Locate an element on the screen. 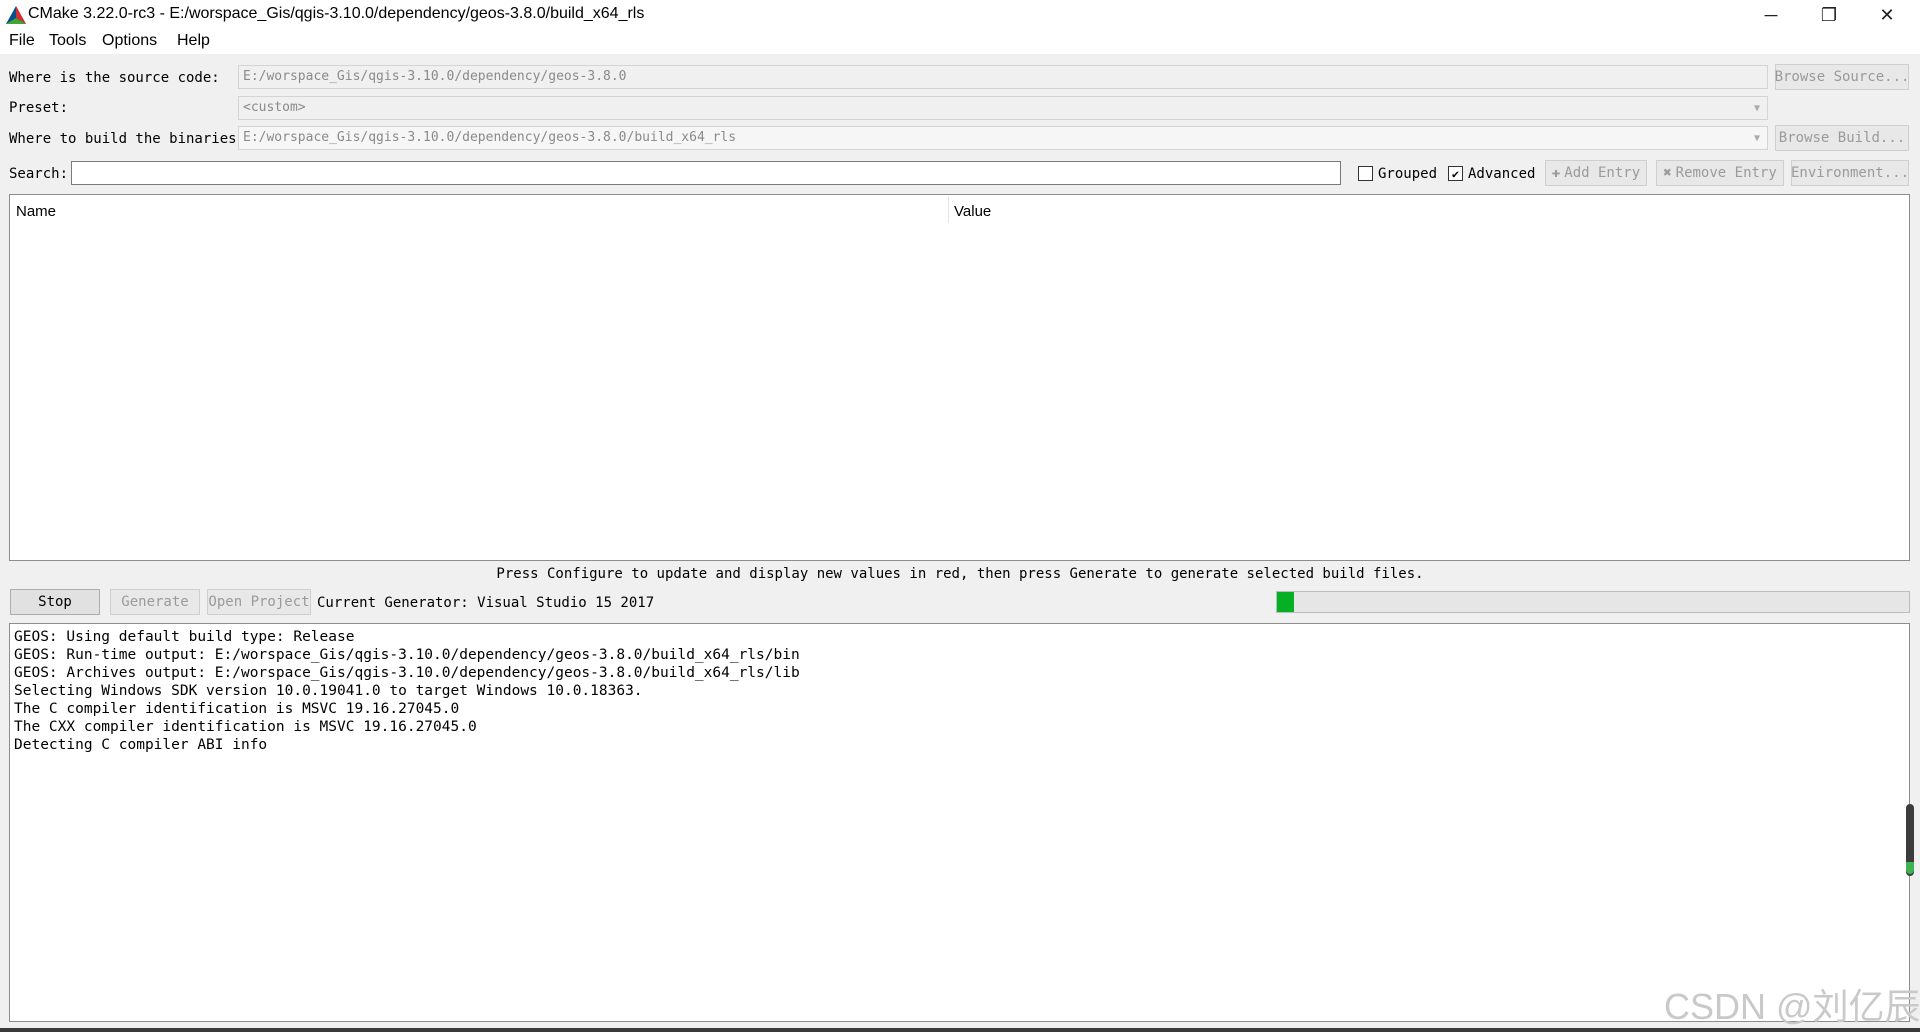 The width and height of the screenshot is (1920, 1032). menu-tools: Tools is located at coordinates (67, 41).